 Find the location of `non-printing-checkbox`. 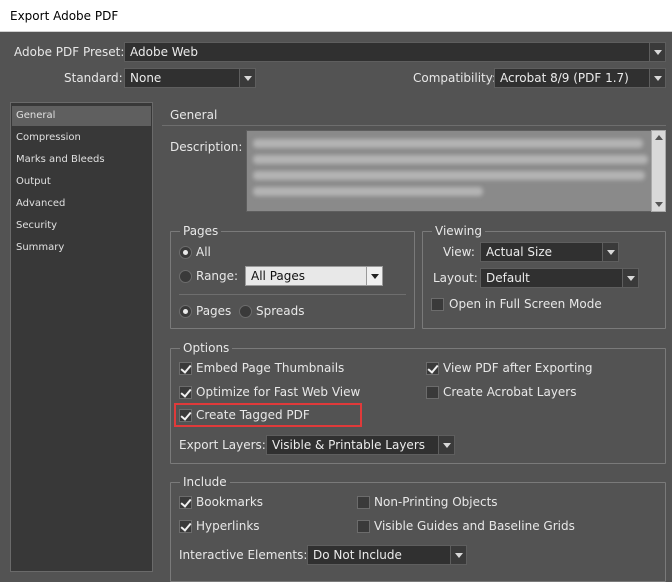

non-printing-checkbox is located at coordinates (363, 502).